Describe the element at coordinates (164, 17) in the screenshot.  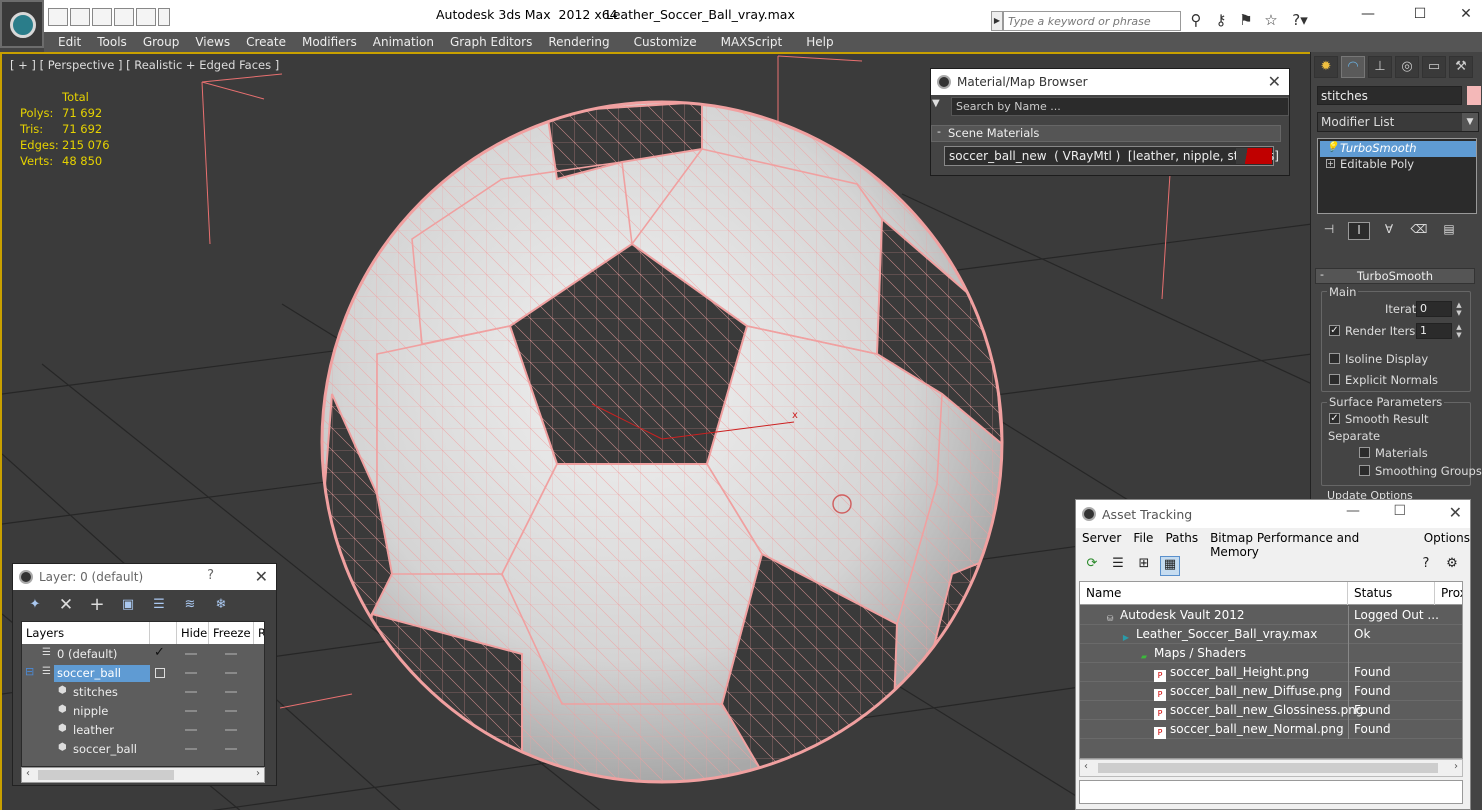
I see `dropdown-arrow-icon` at that location.